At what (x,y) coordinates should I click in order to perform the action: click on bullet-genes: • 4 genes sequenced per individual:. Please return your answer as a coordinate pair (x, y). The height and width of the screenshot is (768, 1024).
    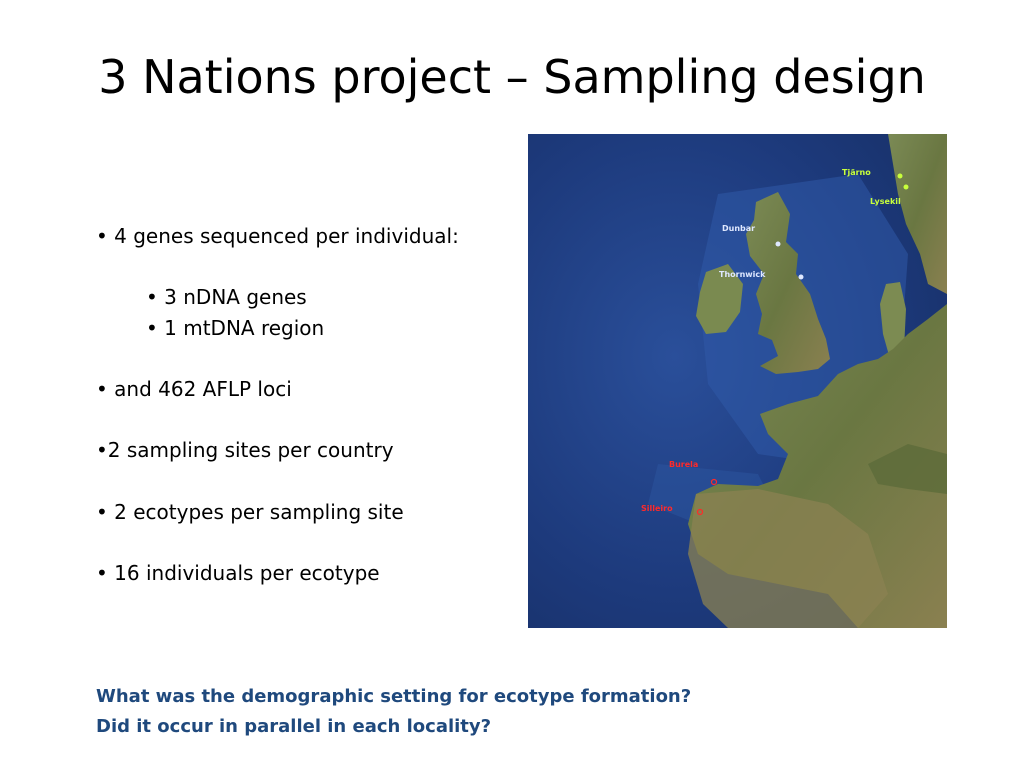
    Looking at the image, I should click on (277, 236).